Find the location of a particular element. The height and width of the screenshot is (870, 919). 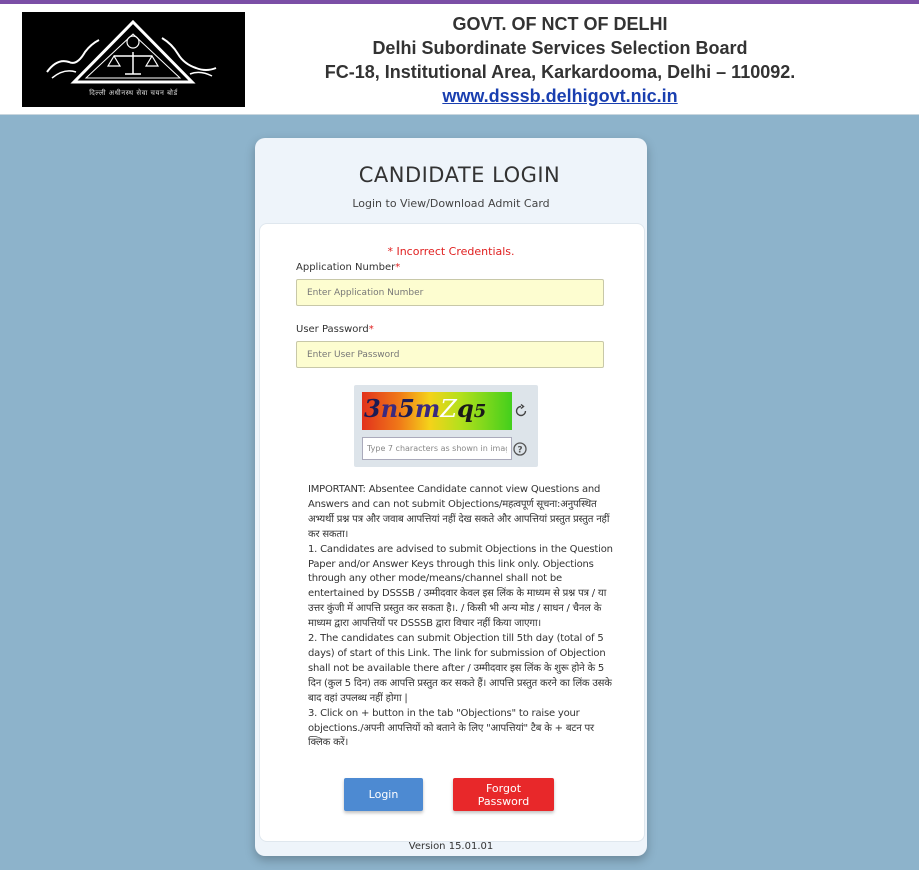

dsssb-logo: दिल्ली अधीनस्थ सेवा चयन बोर्ड is located at coordinates (133, 59).